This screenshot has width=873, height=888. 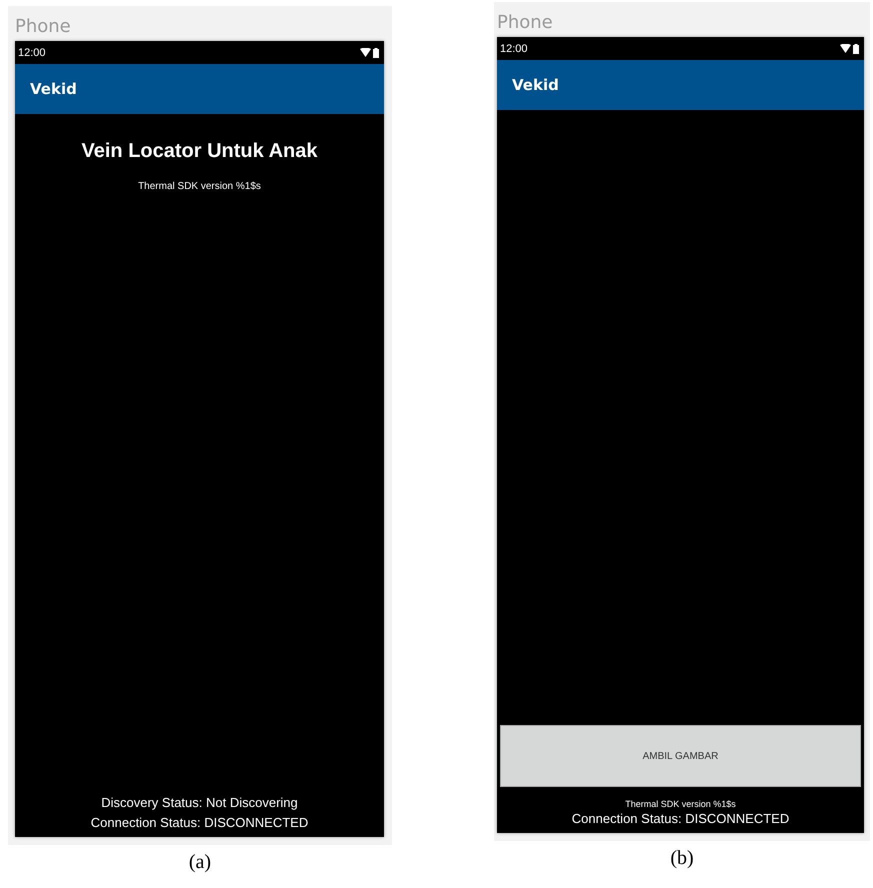 What do you see at coordinates (682, 858) in the screenshot?
I see `figure-caption: (b)` at bounding box center [682, 858].